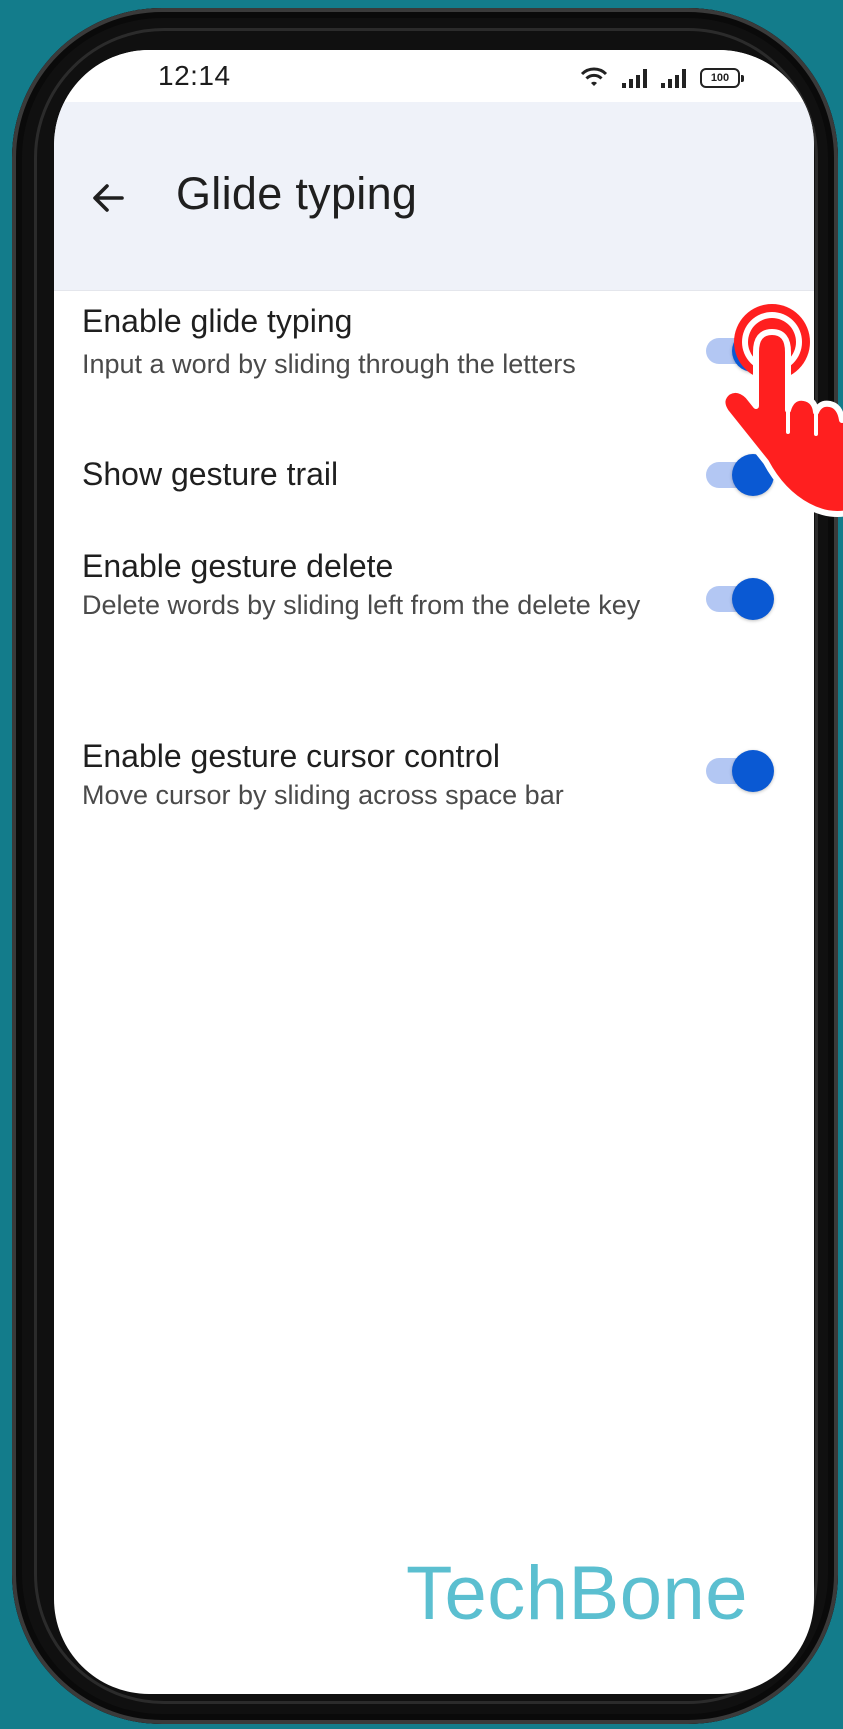 This screenshot has width=843, height=1729. I want to click on status-bar: 12:14 100, so click(434, 76).